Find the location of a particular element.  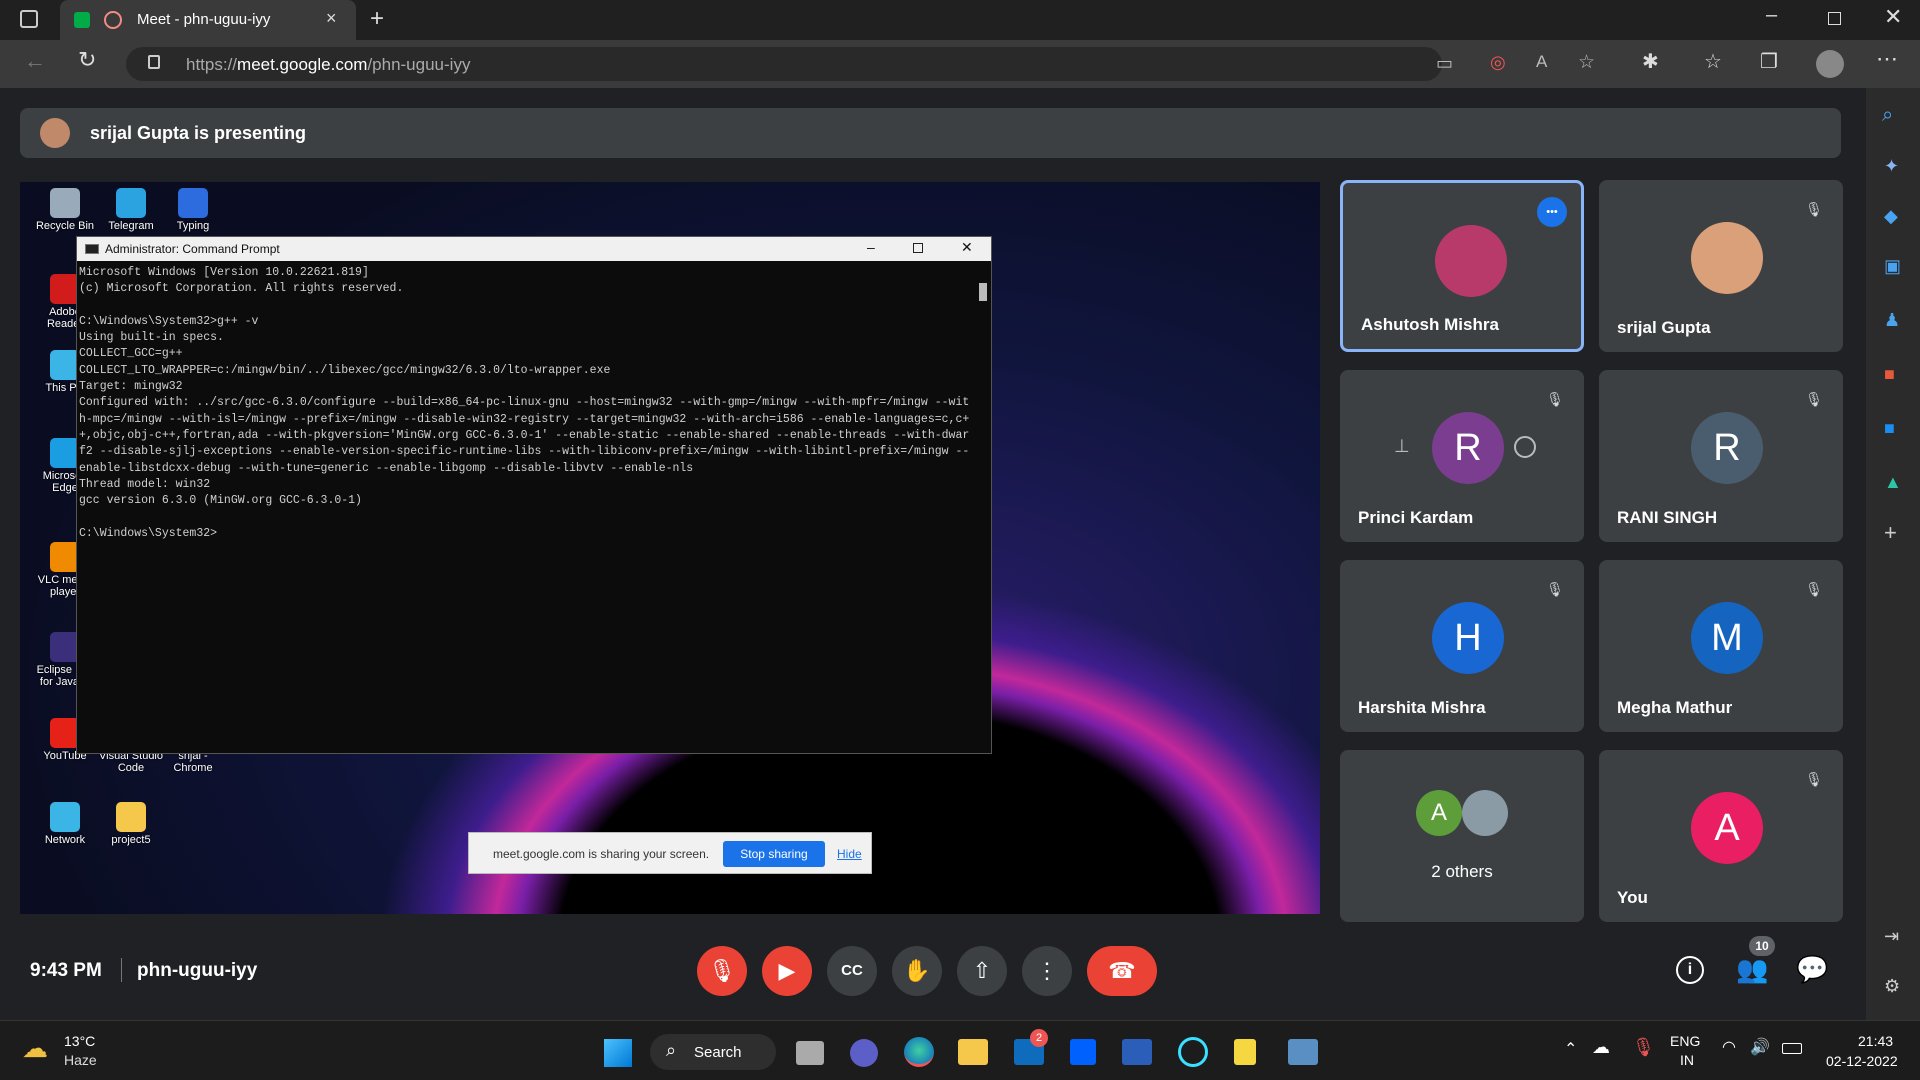

raise-hand-button: ✋ is located at coordinates (917, 971).